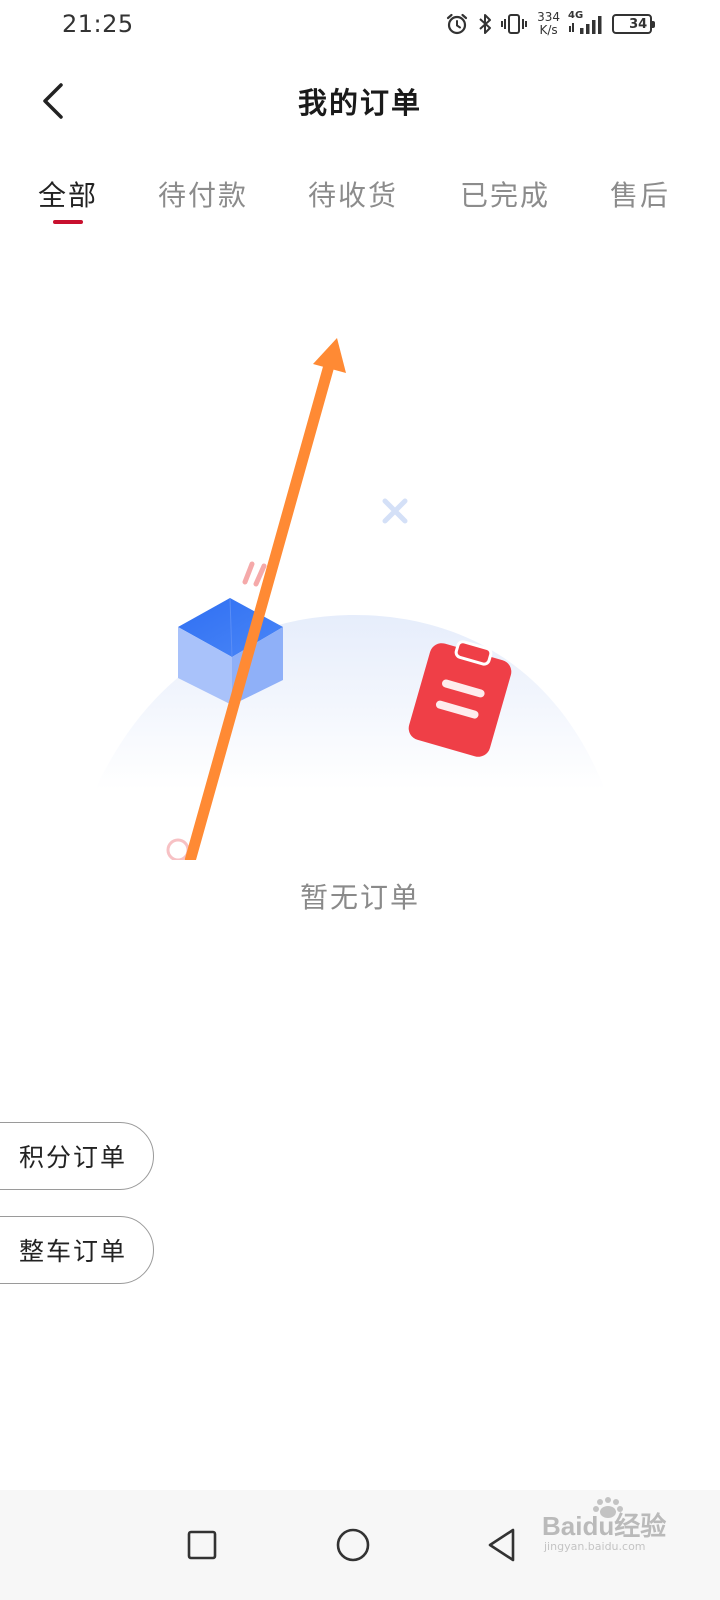 The height and width of the screenshot is (1600, 720). I want to click on tab-pending-payment: 待付款, so click(203, 194).